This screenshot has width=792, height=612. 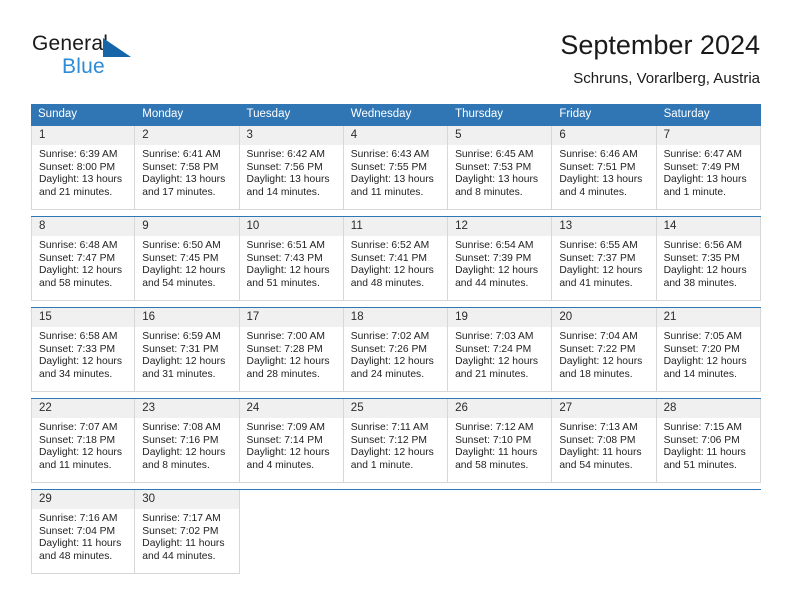 What do you see at coordinates (395, 317) in the screenshot?
I see `day-number: 18` at bounding box center [395, 317].